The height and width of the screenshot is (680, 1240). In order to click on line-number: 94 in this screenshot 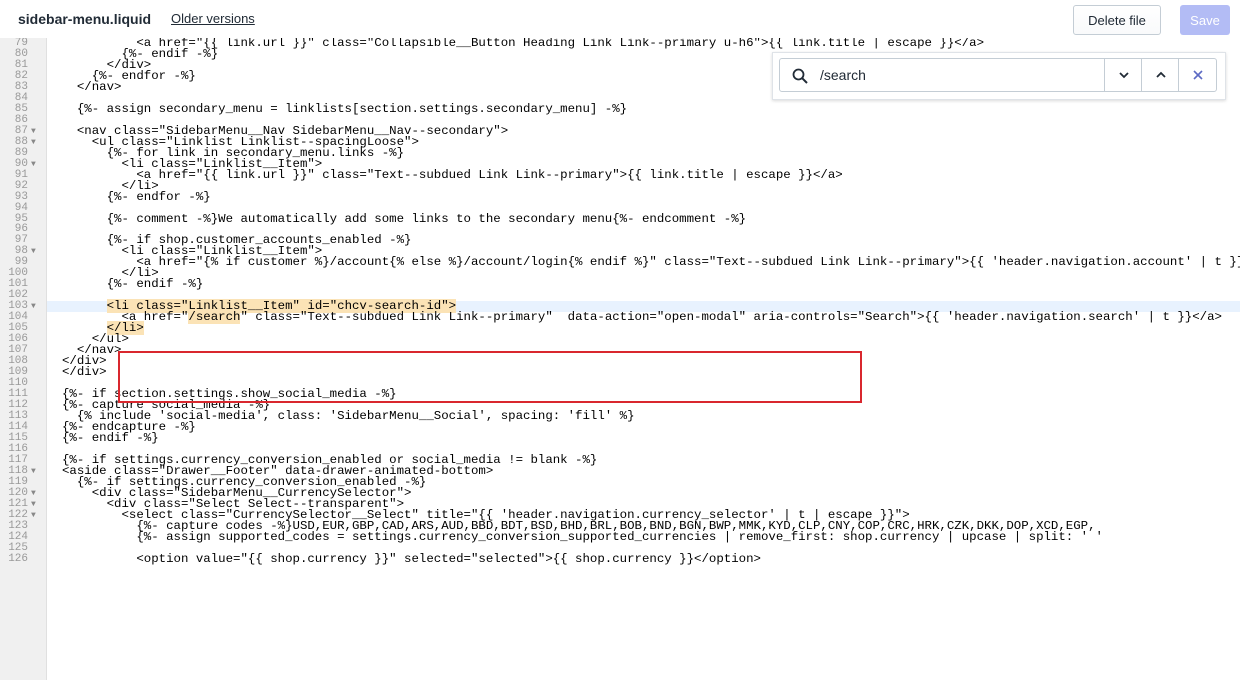, I will do `click(21, 207)`.